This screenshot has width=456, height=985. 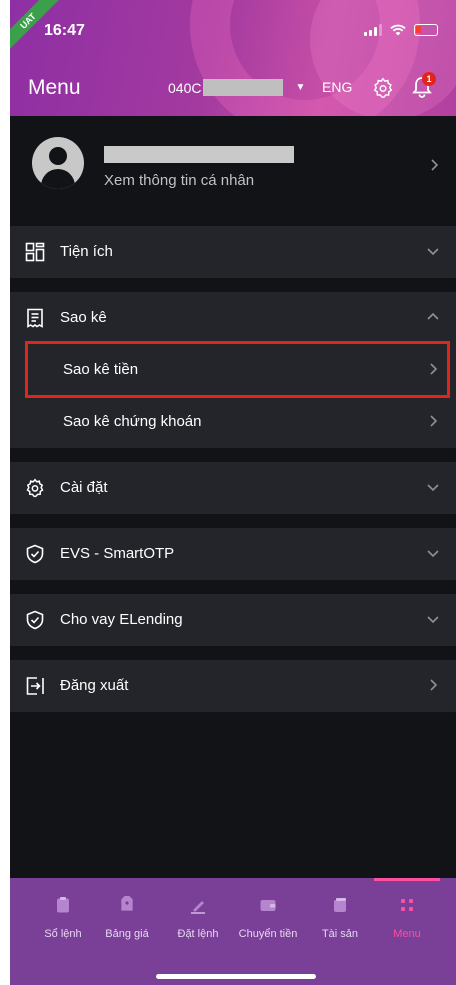 I want to click on nav-tab-tai-san: Tài sản, so click(x=340, y=918).